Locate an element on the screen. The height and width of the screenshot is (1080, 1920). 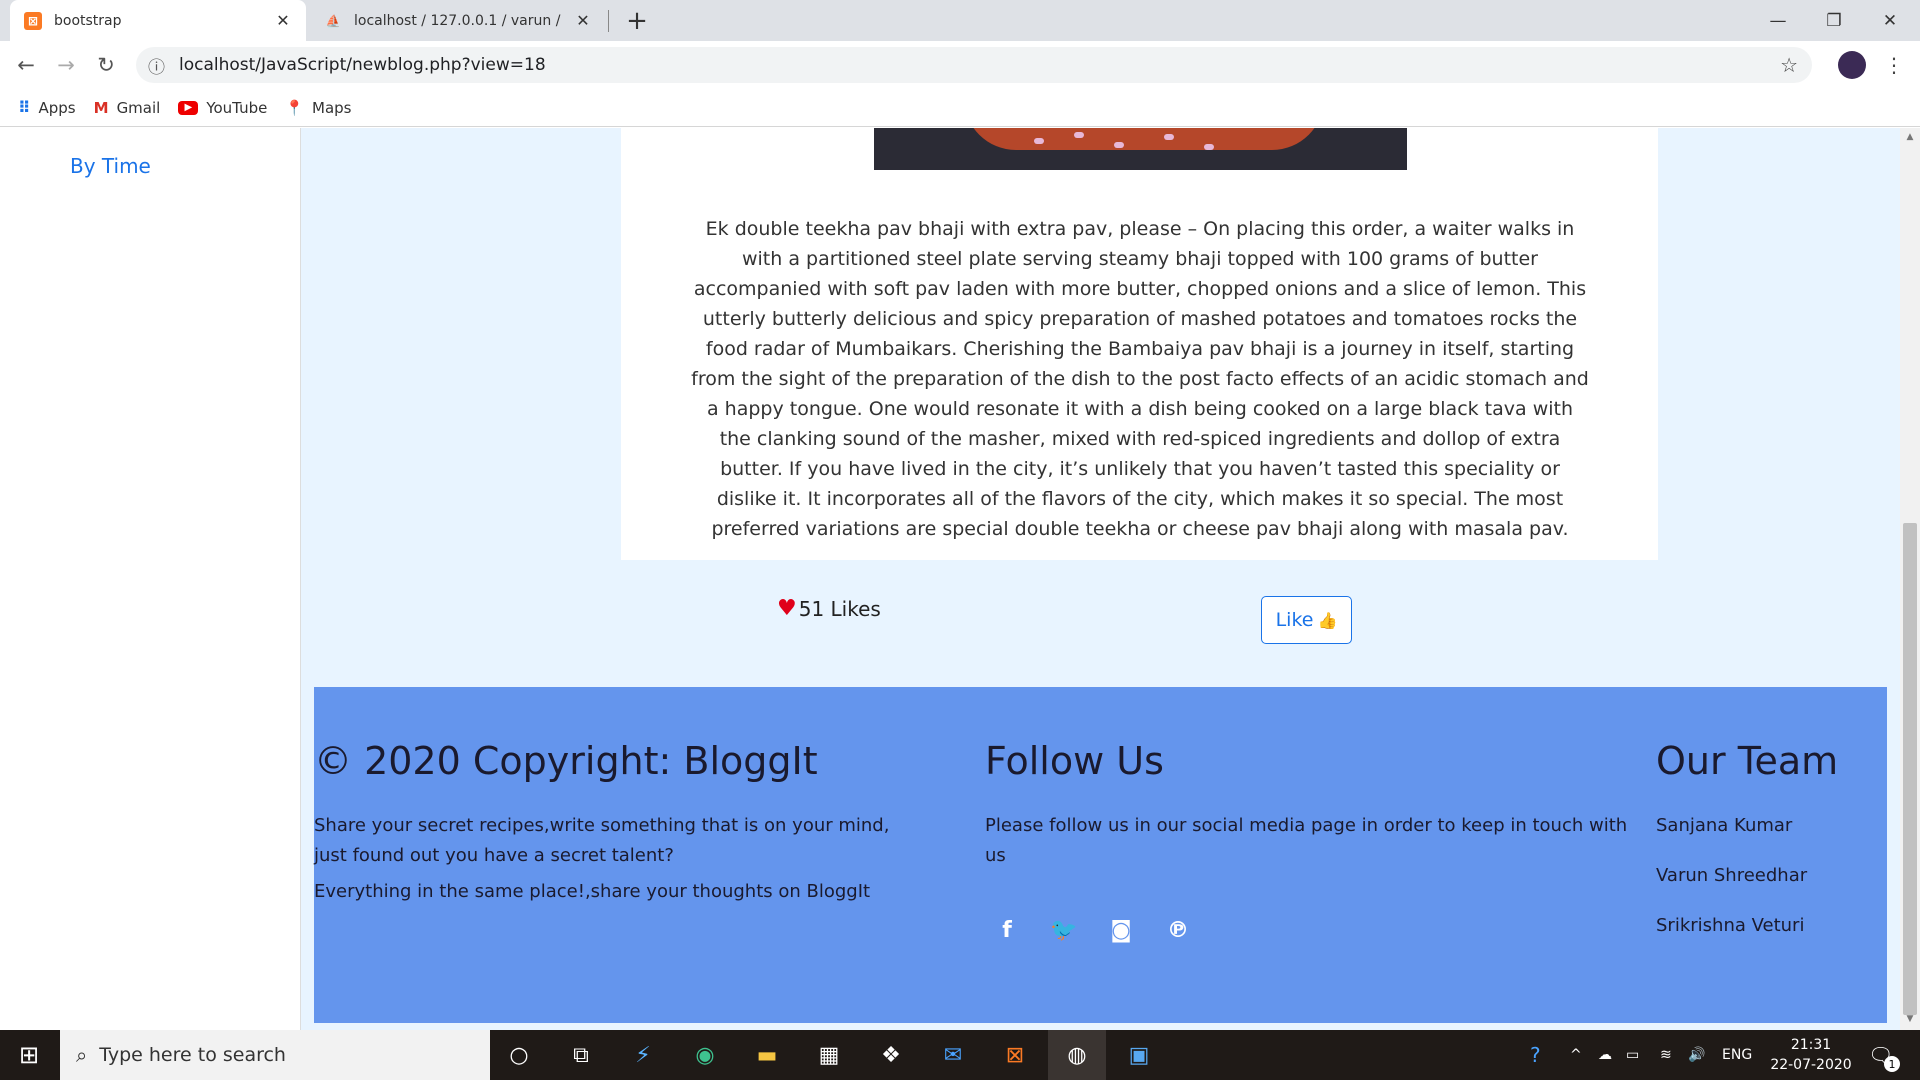
restore-button: ❐ is located at coordinates (1834, 20).